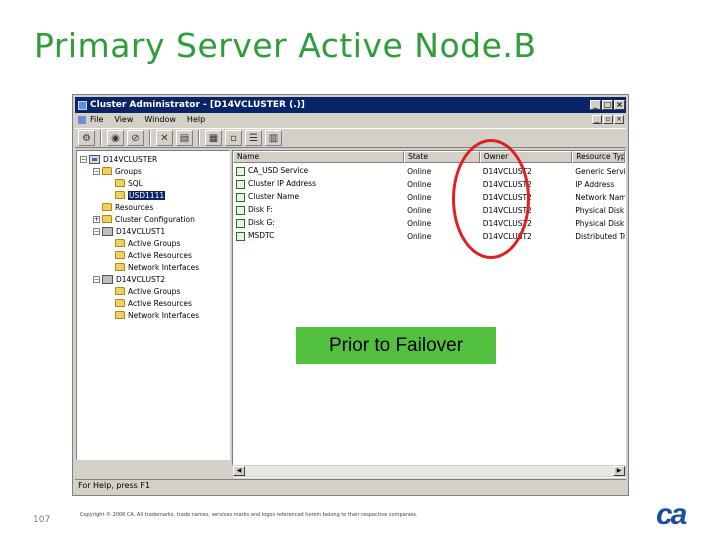  I want to click on tree-item-node2: − D14VCLUST2, so click(129, 279).